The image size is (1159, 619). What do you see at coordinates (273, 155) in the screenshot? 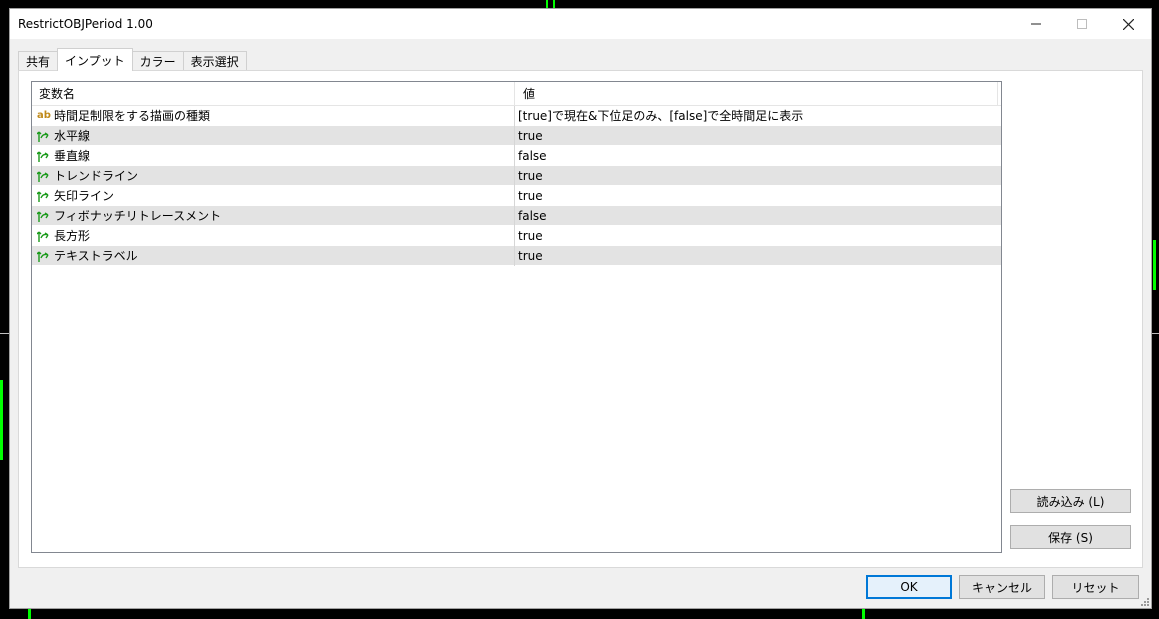
I see `variable-name-cell: 垂直線` at bounding box center [273, 155].